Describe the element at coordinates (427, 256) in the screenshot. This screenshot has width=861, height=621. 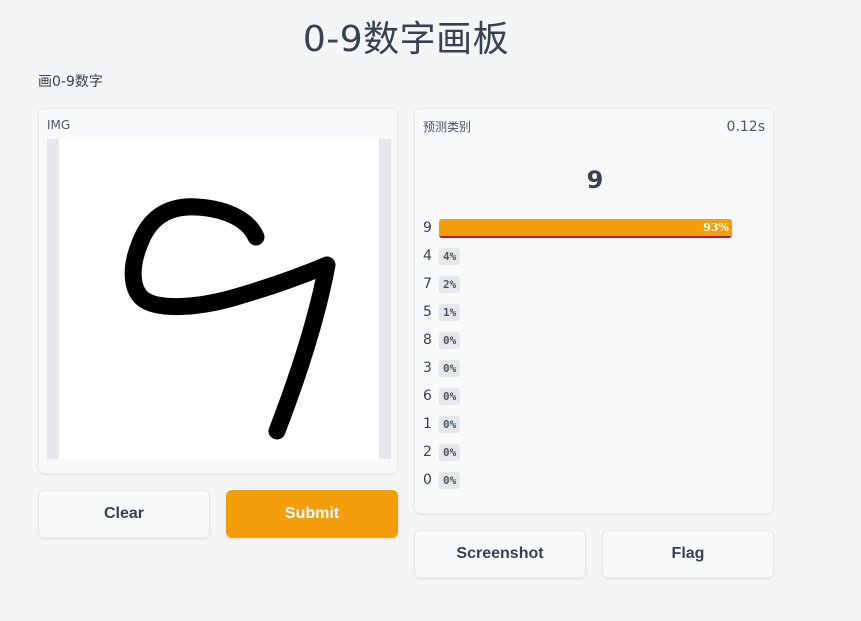
I see `confidence-class-label: 4` at that location.